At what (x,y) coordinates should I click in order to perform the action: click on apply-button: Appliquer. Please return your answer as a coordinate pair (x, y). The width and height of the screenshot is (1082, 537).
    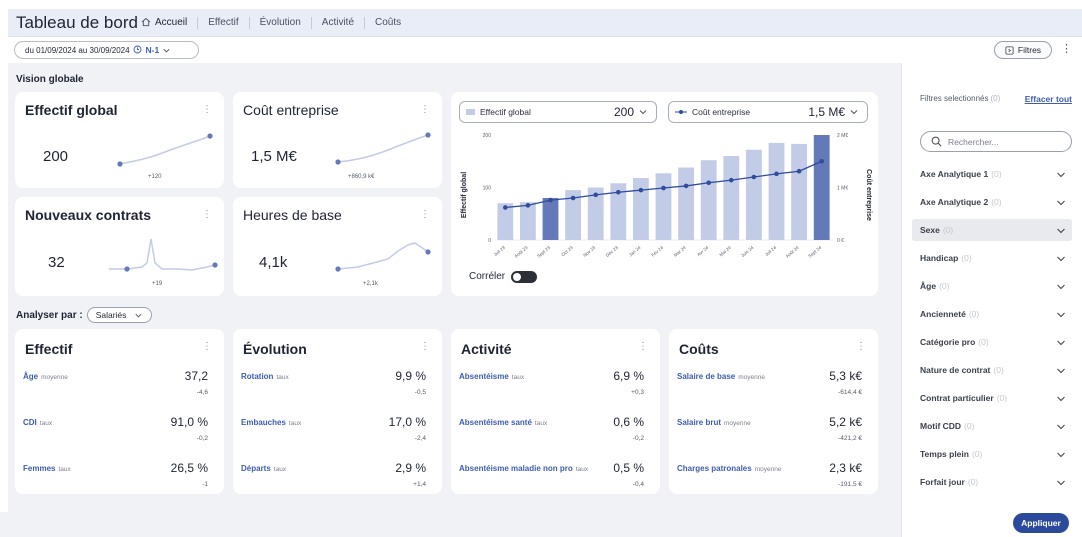
    Looking at the image, I should click on (1041, 523).